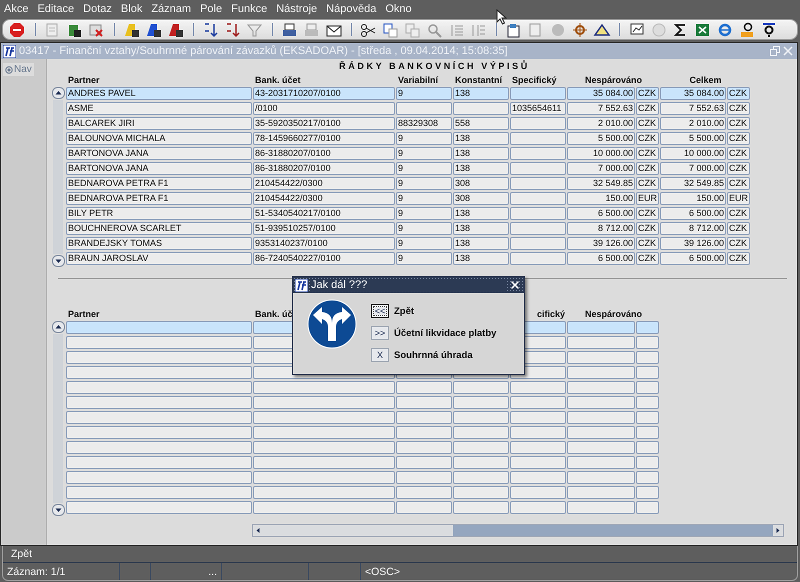 The image size is (800, 582). Describe the element at coordinates (324, 228) in the screenshot. I see `table-cell: 51-939510257/0100` at that location.